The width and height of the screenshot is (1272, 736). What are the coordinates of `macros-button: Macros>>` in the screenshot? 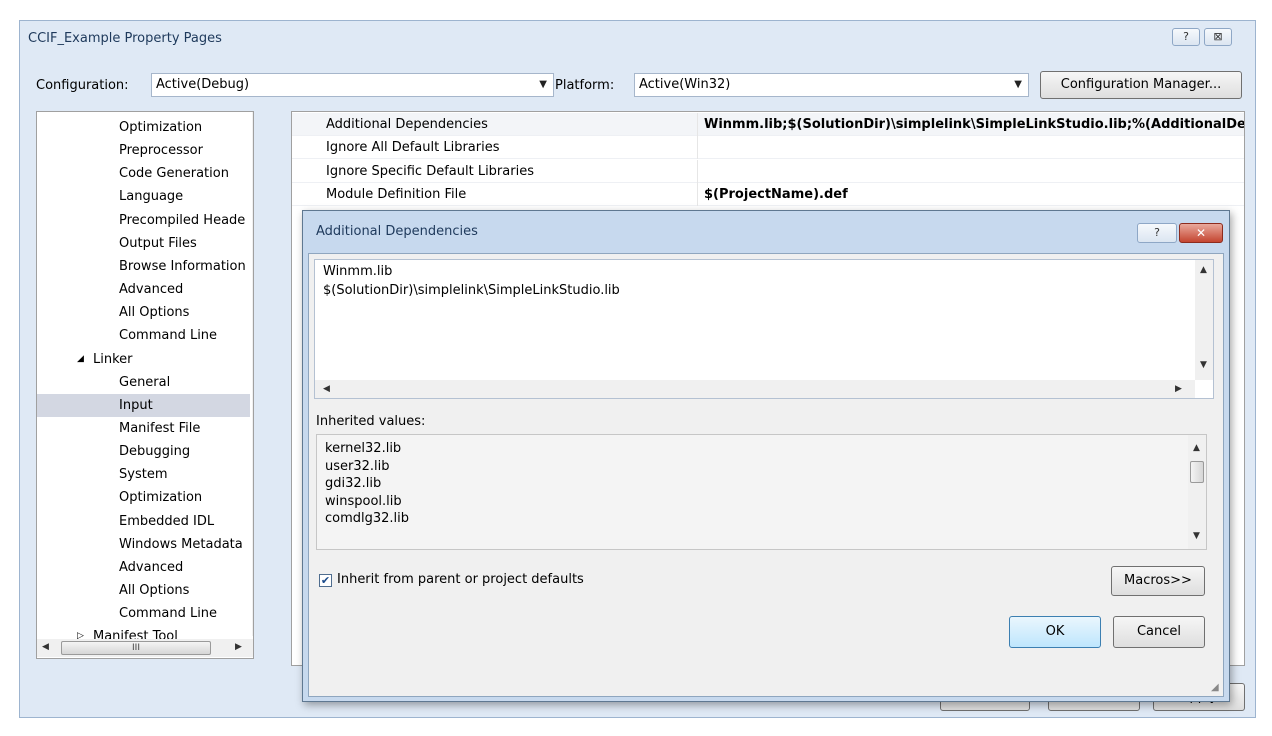 It's located at (1158, 581).